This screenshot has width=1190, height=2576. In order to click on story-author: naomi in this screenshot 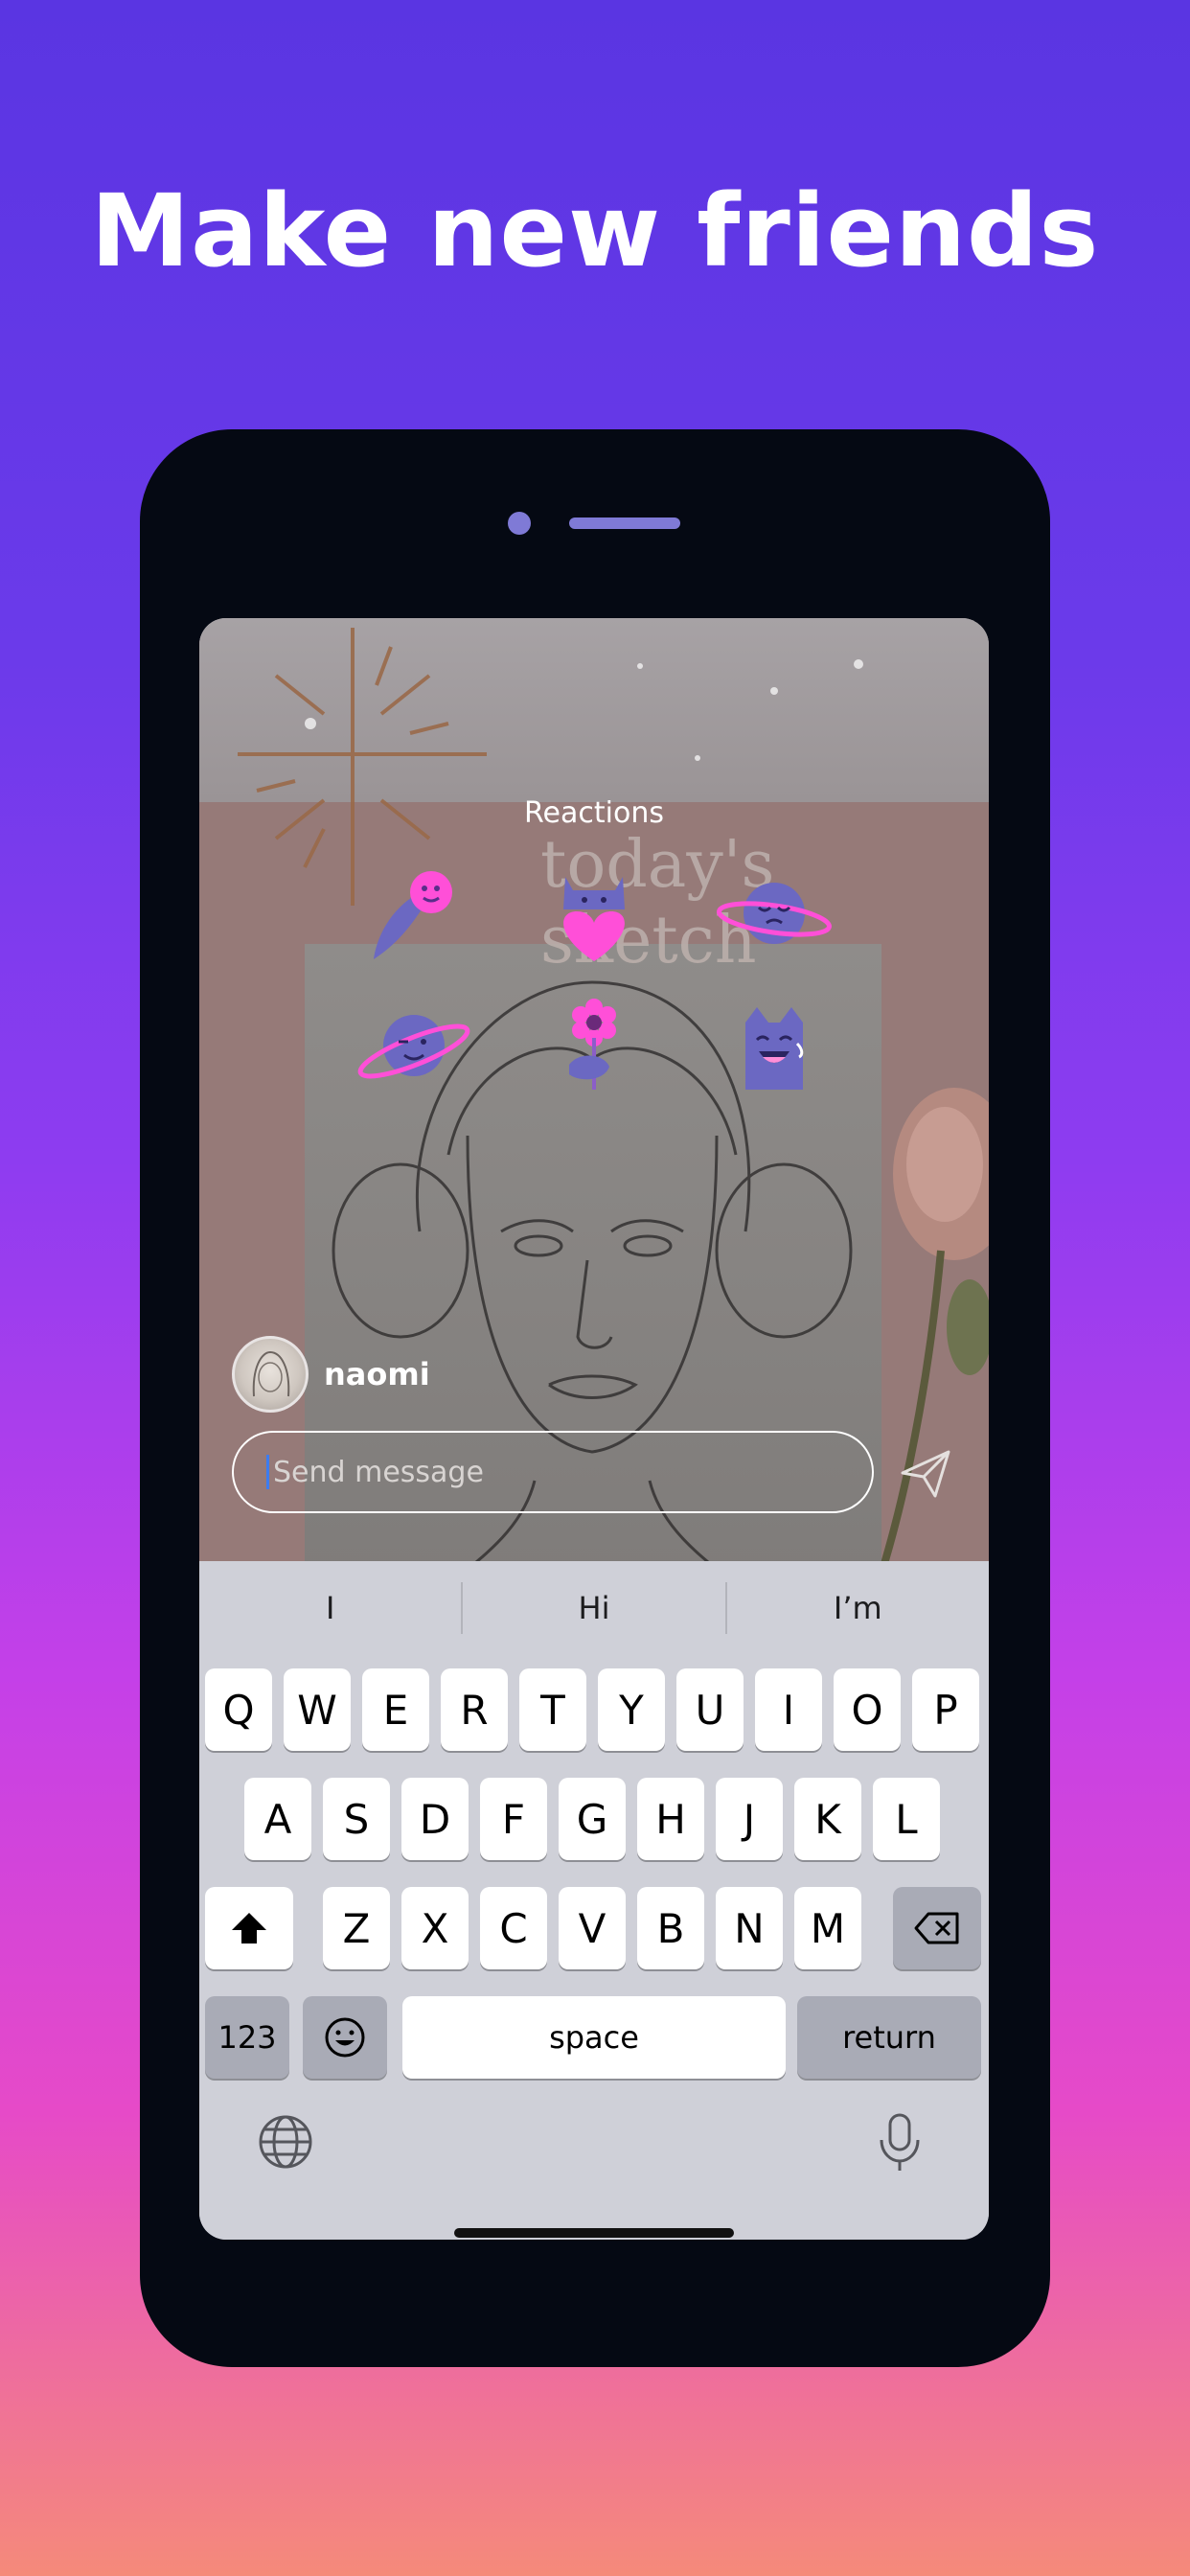, I will do `click(331, 1374)`.